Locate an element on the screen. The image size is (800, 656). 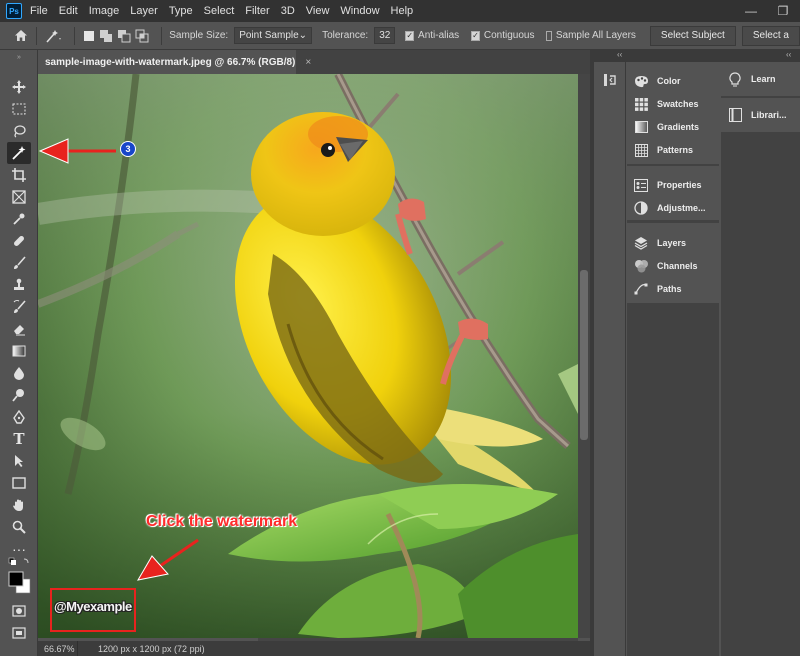
lasso-tool-icon is located at coordinates (19, 131).